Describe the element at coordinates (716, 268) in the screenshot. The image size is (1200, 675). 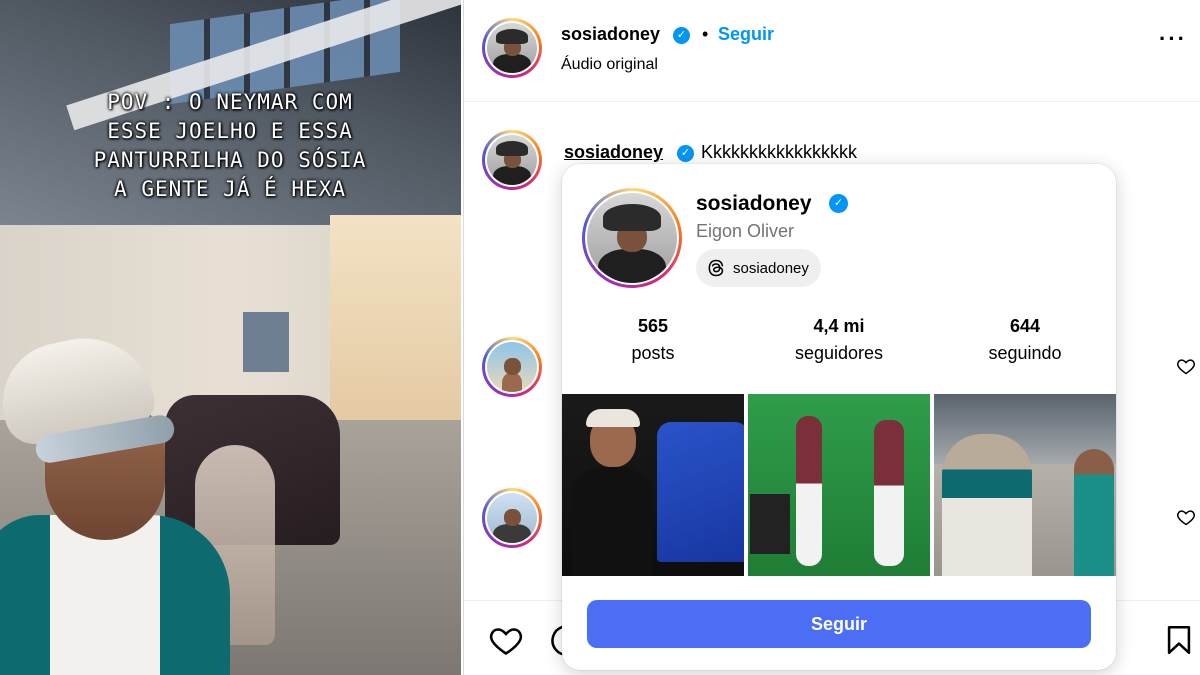
I see `threads-icon` at that location.